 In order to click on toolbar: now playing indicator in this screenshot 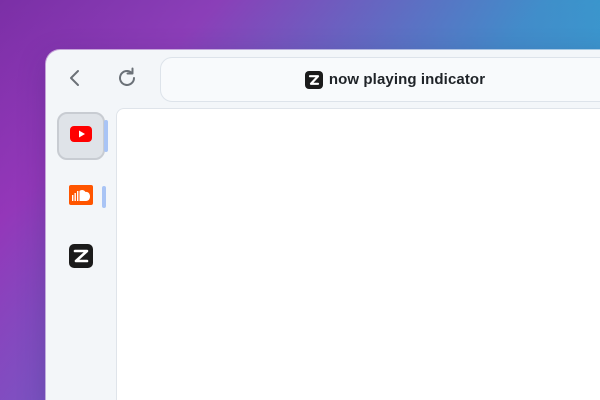, I will do `click(323, 80)`.